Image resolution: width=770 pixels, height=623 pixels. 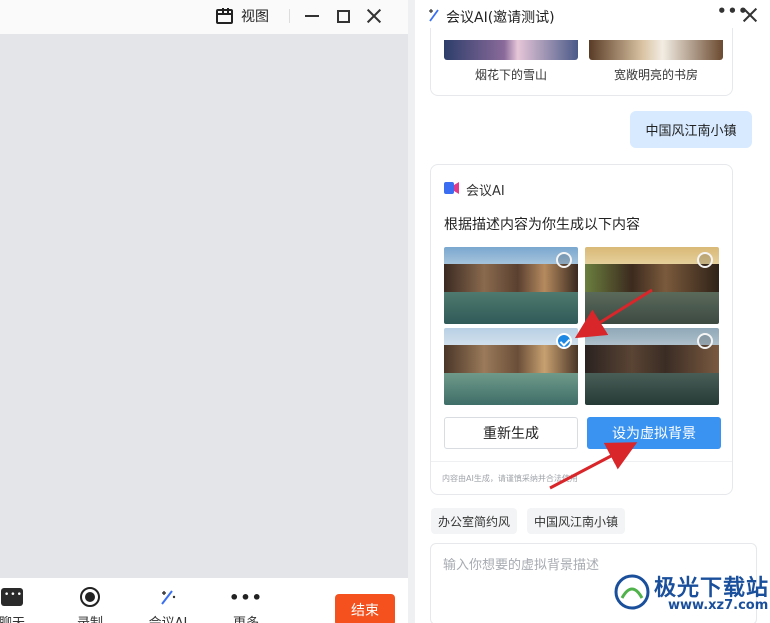 I want to click on title-separator, so click(x=289, y=16).